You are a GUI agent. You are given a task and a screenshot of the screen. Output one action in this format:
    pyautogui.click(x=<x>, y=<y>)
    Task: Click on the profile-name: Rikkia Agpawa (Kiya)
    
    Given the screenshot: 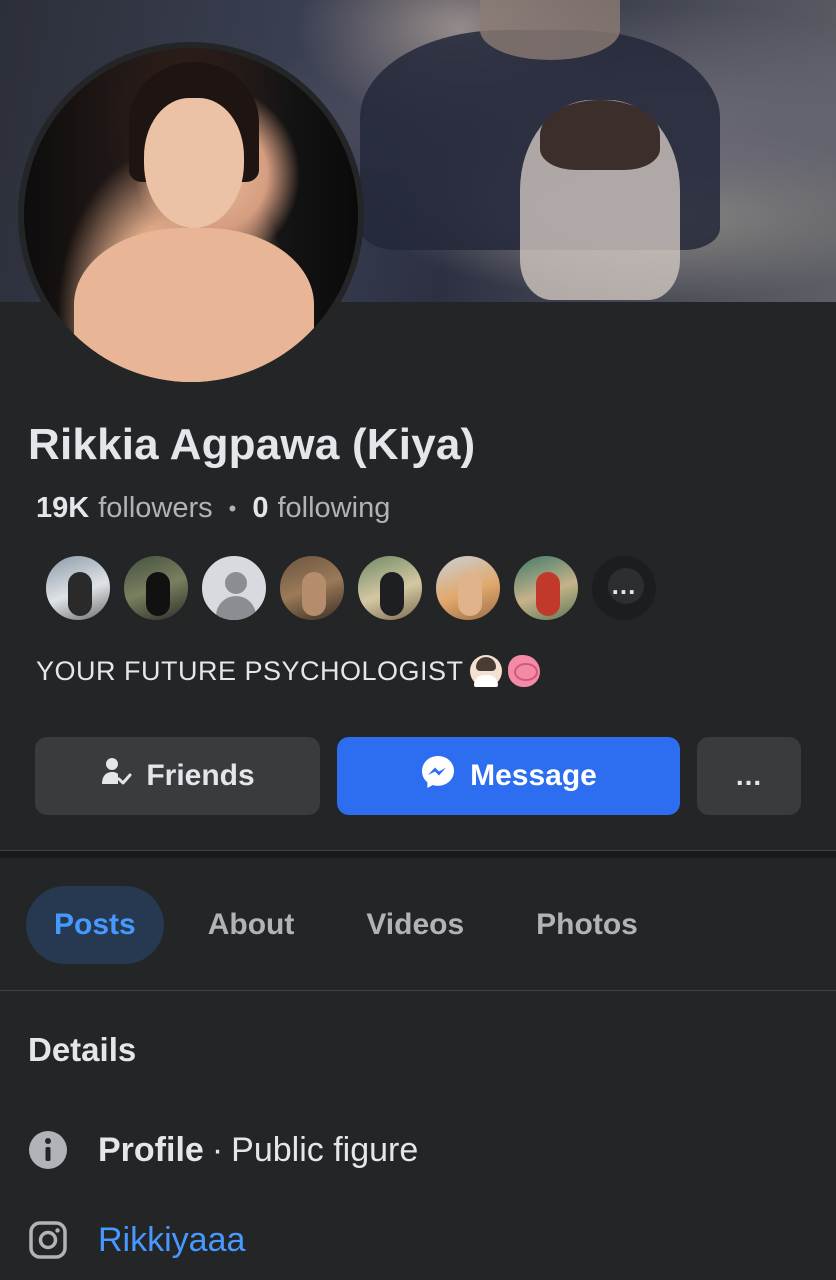 What is the action you would take?
    pyautogui.click(x=252, y=444)
    